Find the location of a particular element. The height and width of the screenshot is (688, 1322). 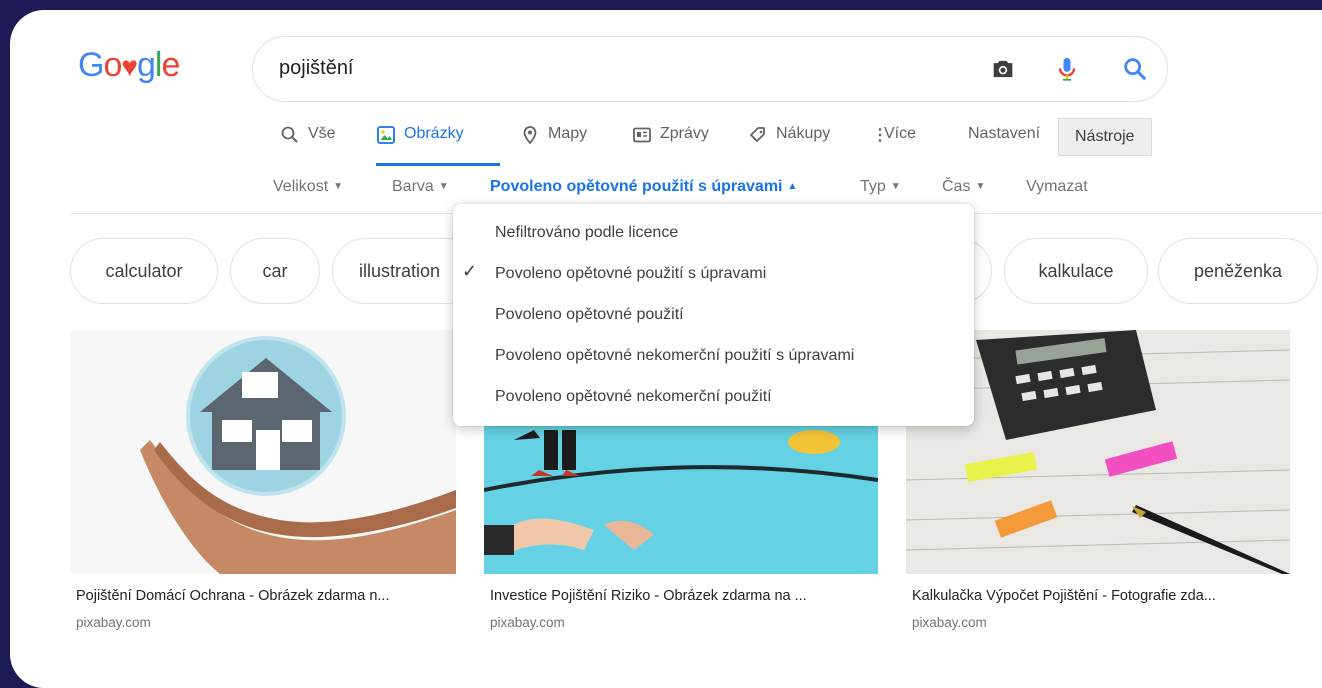

tab-shopping: Nákupy is located at coordinates (789, 147).